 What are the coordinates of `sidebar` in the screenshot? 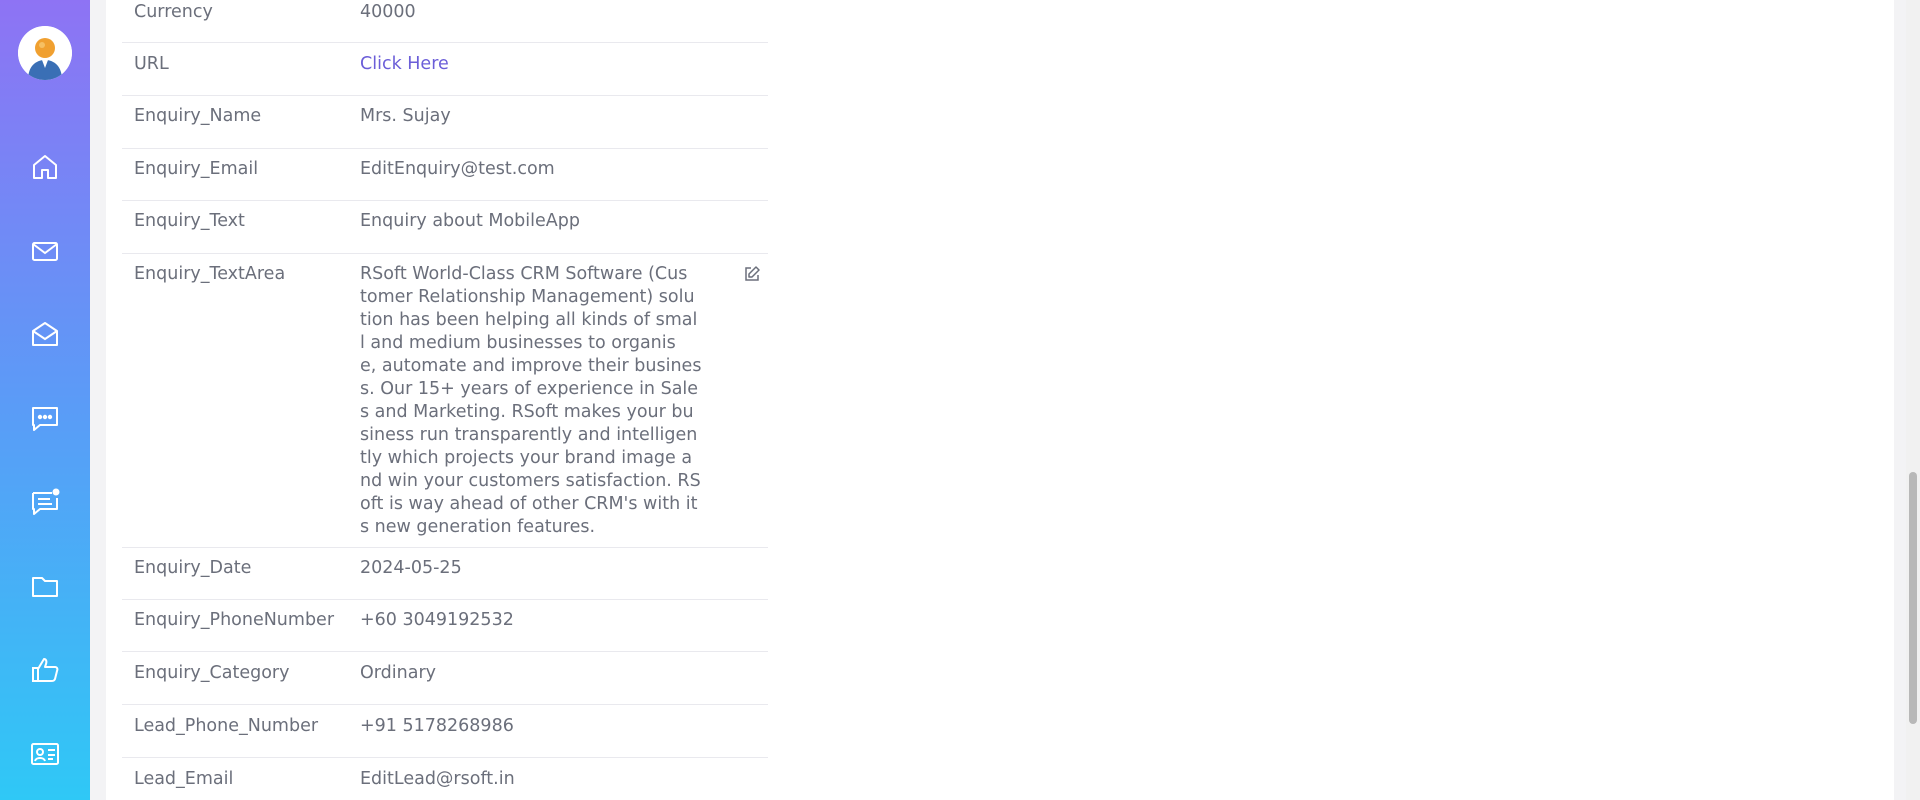 It's located at (45, 400).